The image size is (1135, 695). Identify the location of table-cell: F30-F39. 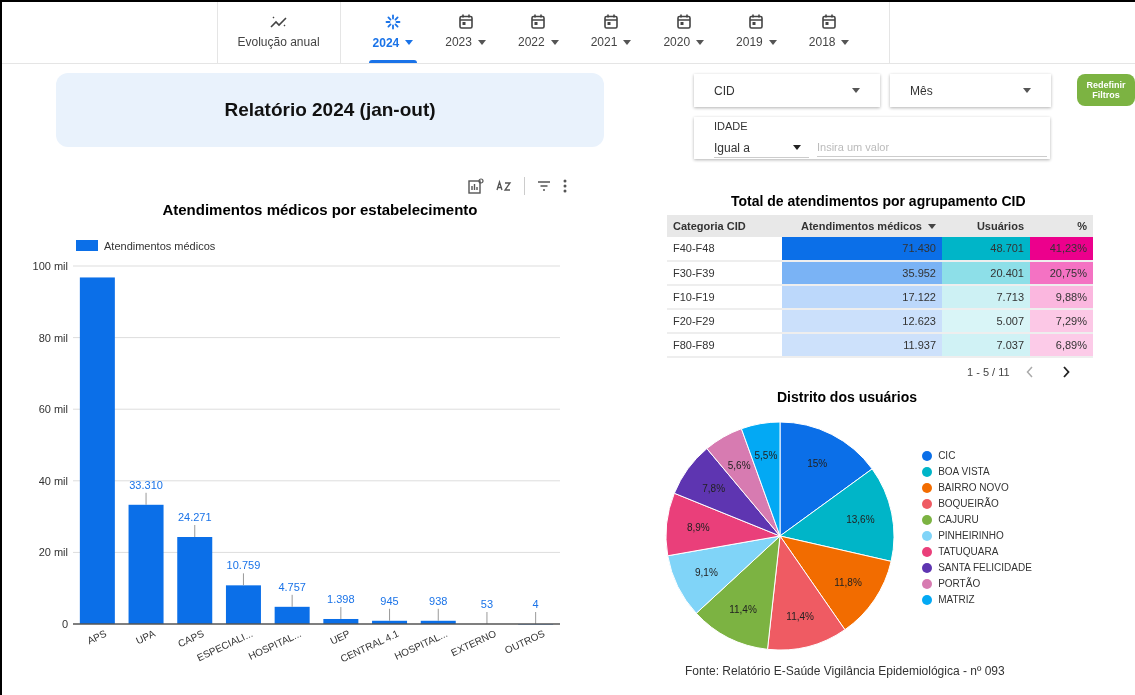
(724, 273).